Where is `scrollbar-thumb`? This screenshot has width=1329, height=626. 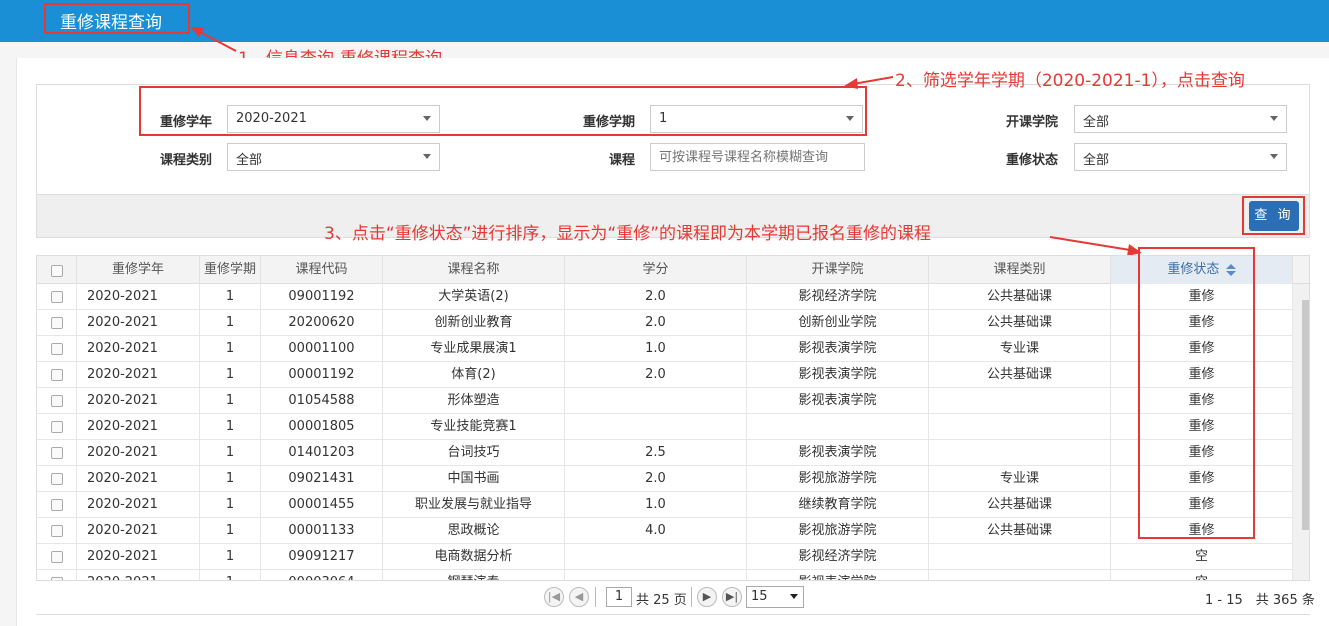
scrollbar-thumb is located at coordinates (1305, 415).